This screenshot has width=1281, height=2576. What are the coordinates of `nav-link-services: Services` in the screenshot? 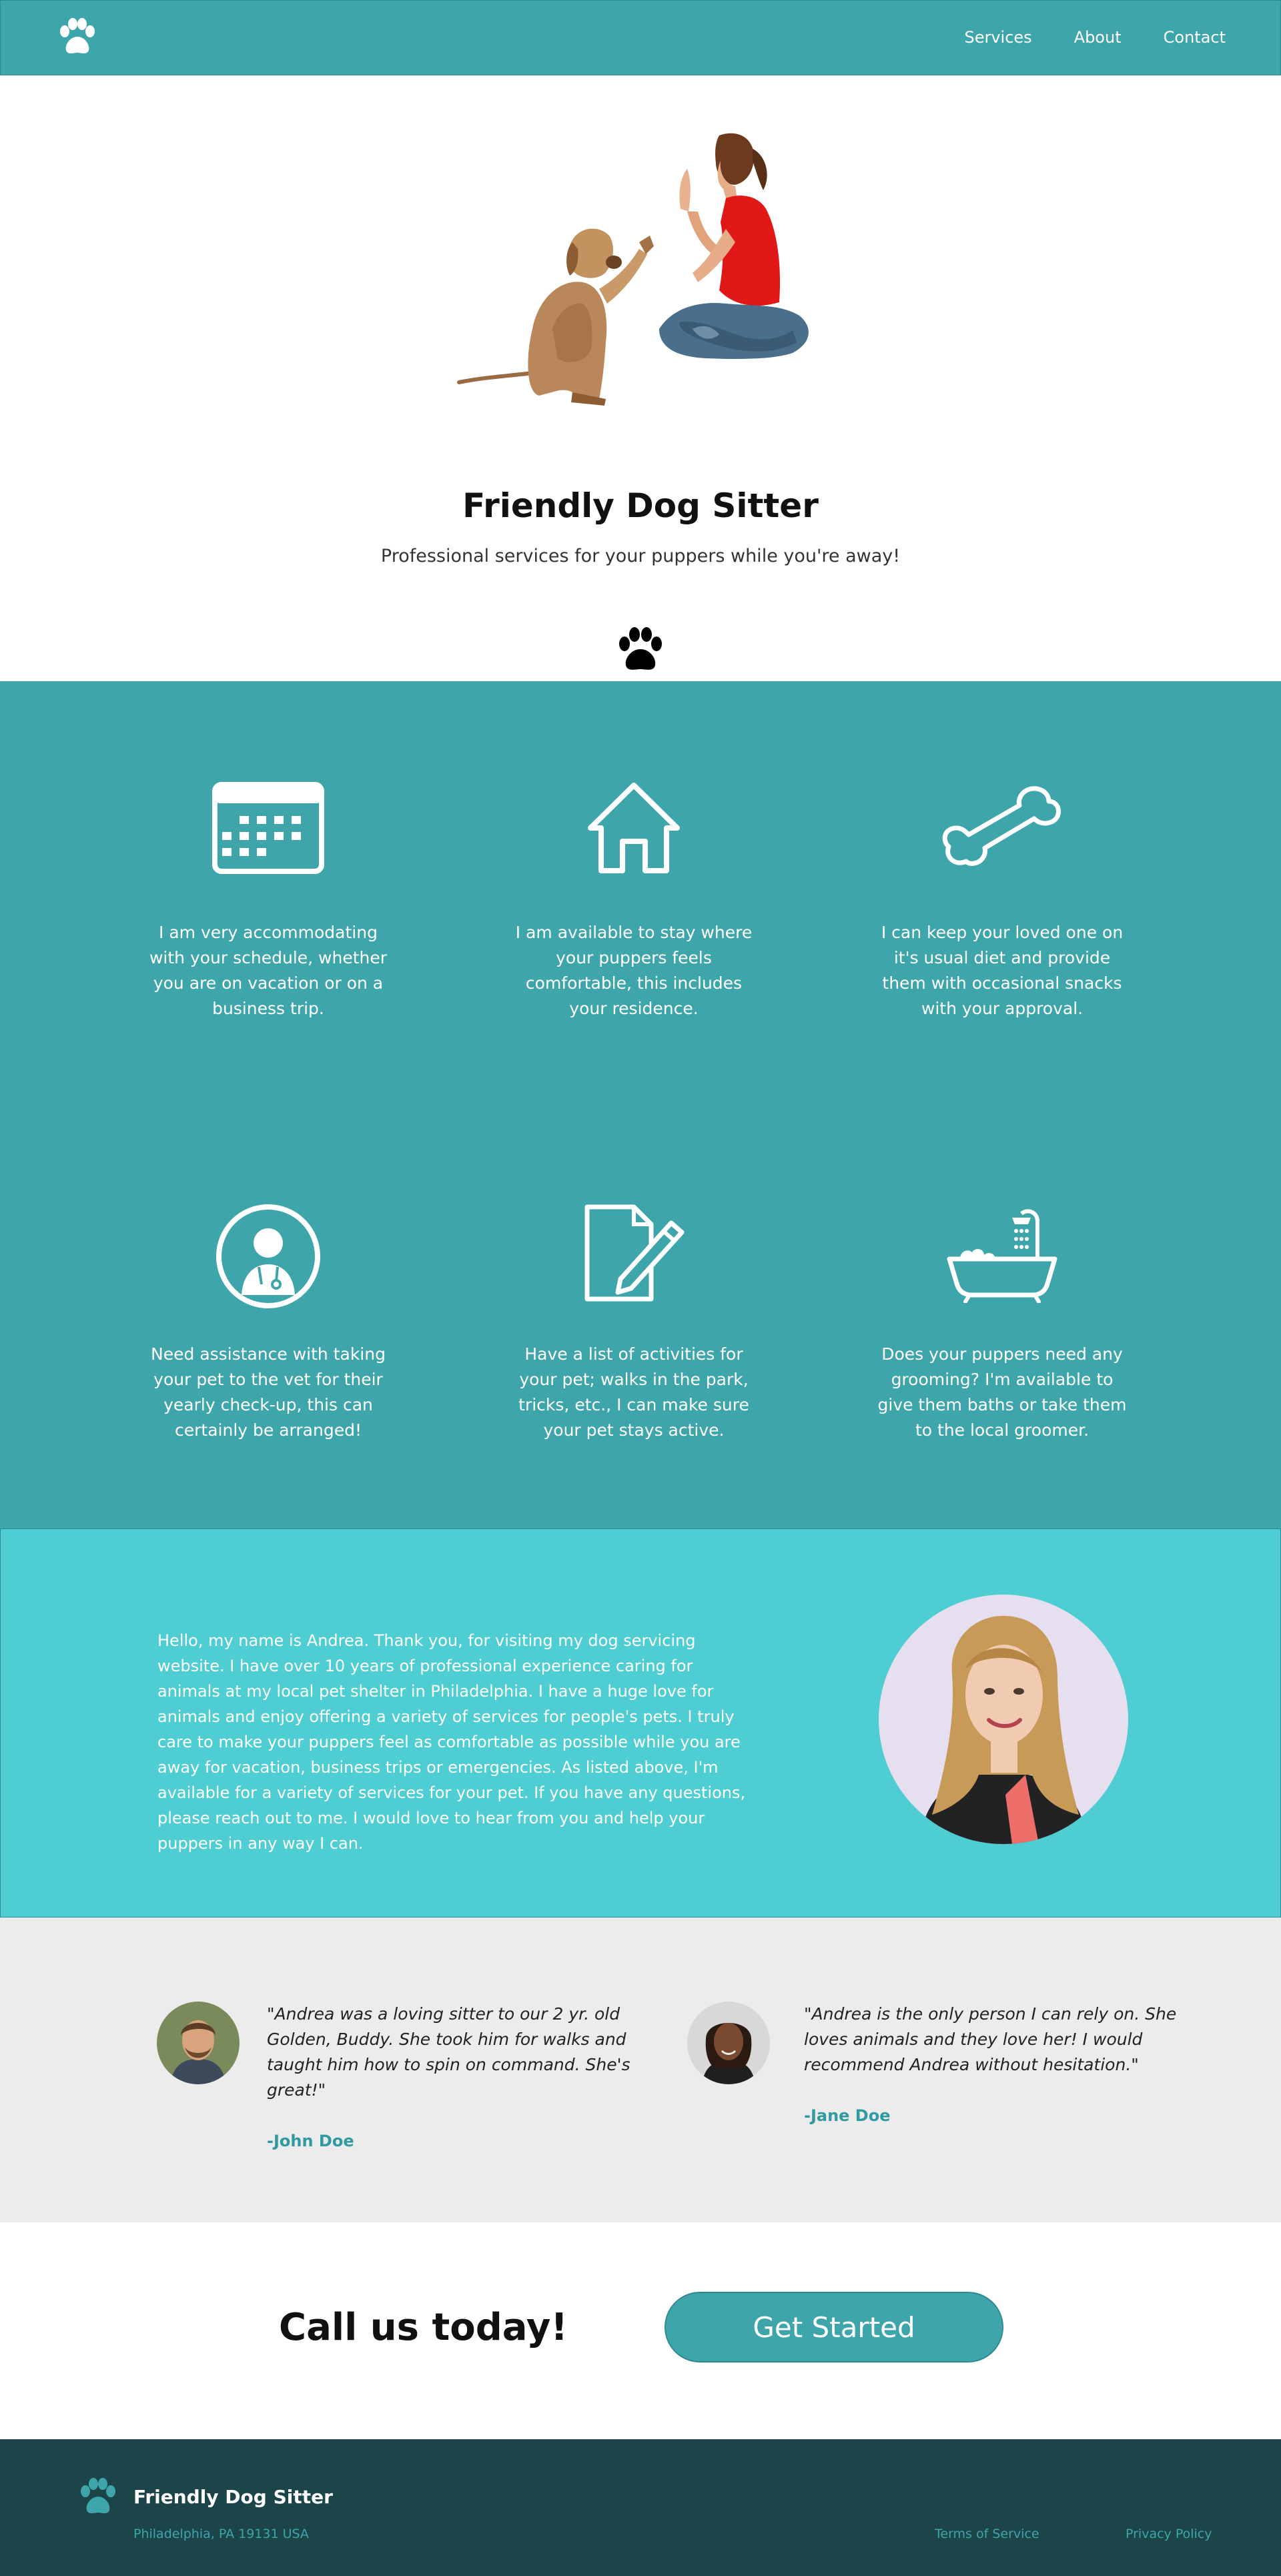 It's located at (998, 37).